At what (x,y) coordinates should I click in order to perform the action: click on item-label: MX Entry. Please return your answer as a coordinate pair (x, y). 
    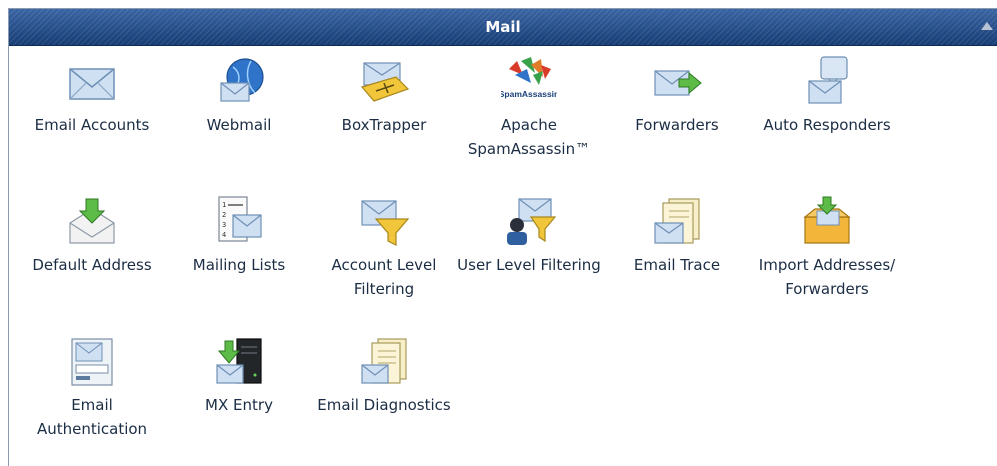
    Looking at the image, I should click on (239, 405).